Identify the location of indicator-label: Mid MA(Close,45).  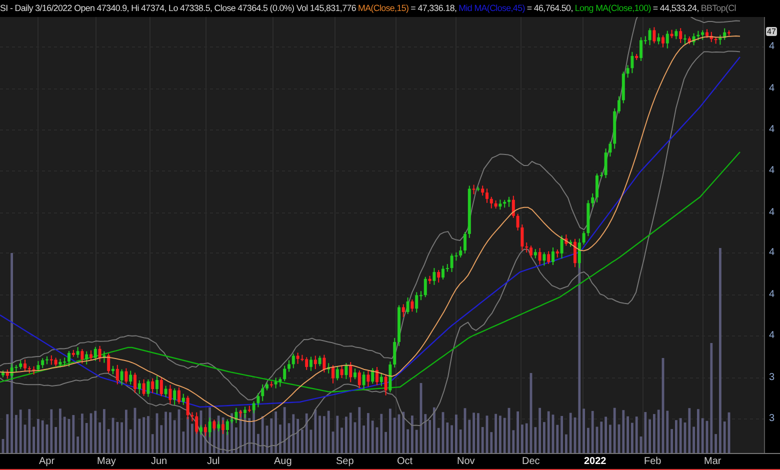
(491, 8).